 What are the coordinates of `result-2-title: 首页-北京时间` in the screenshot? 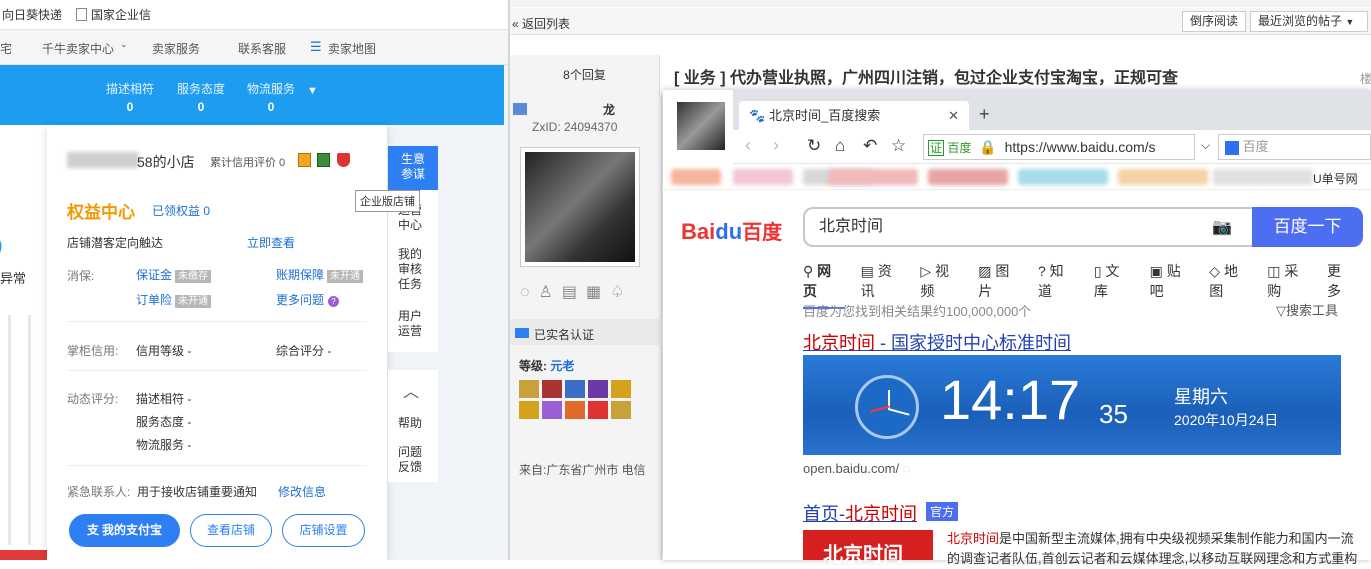 It's located at (860, 513).